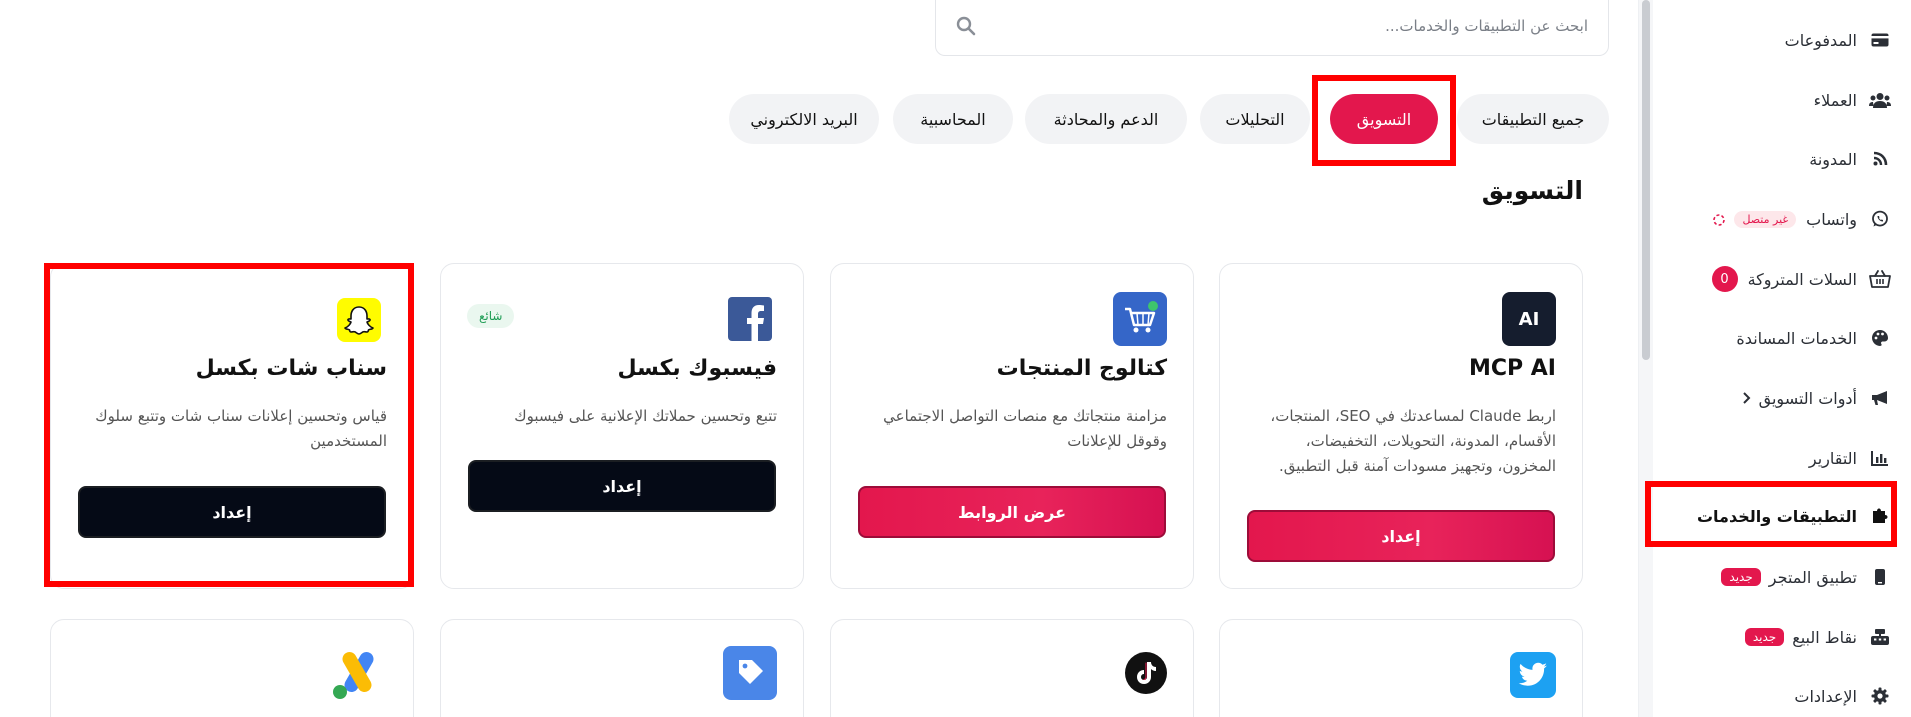  I want to click on cash-register-icon, so click(1880, 637).